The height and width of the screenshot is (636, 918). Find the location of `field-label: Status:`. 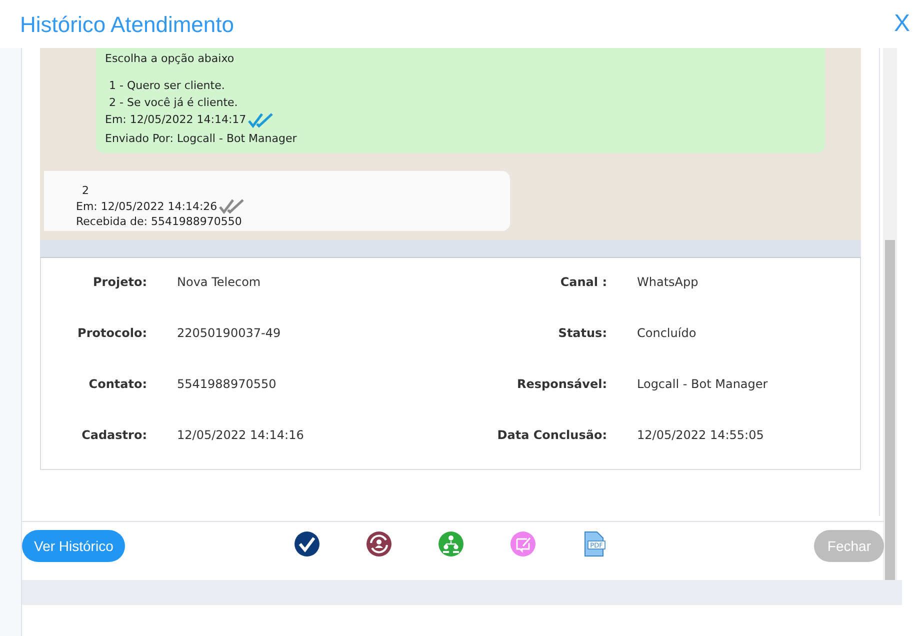

field-label: Status: is located at coordinates (582, 333).